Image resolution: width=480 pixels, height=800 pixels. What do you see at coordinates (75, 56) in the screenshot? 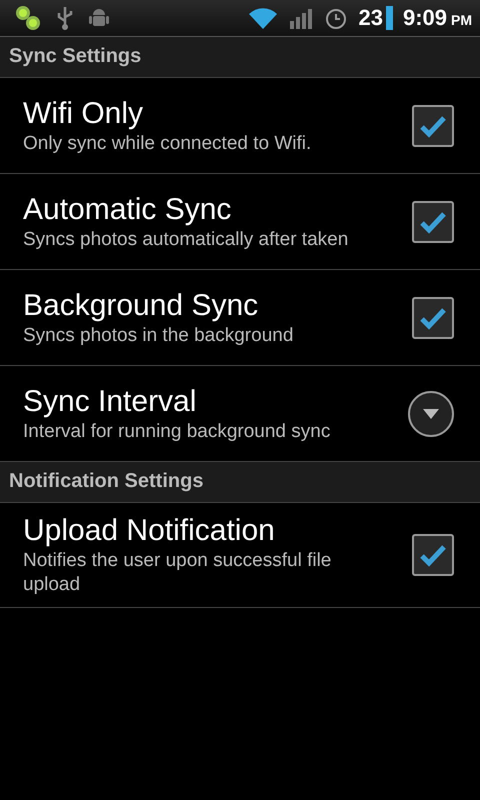
I see `section-header: Sync Settings` at bounding box center [75, 56].